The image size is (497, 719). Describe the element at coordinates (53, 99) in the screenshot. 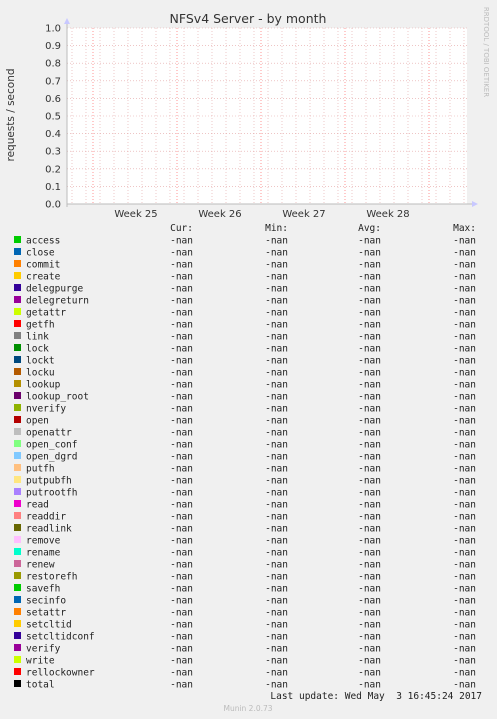

I see `y-tick-label: 0.6` at that location.